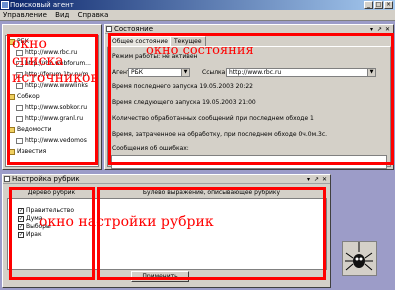 This screenshot has height=290, width=395. Describe the element at coordinates (55, 61) in the screenshot. I see `sources-annotation-label: окно списка источников` at that location.